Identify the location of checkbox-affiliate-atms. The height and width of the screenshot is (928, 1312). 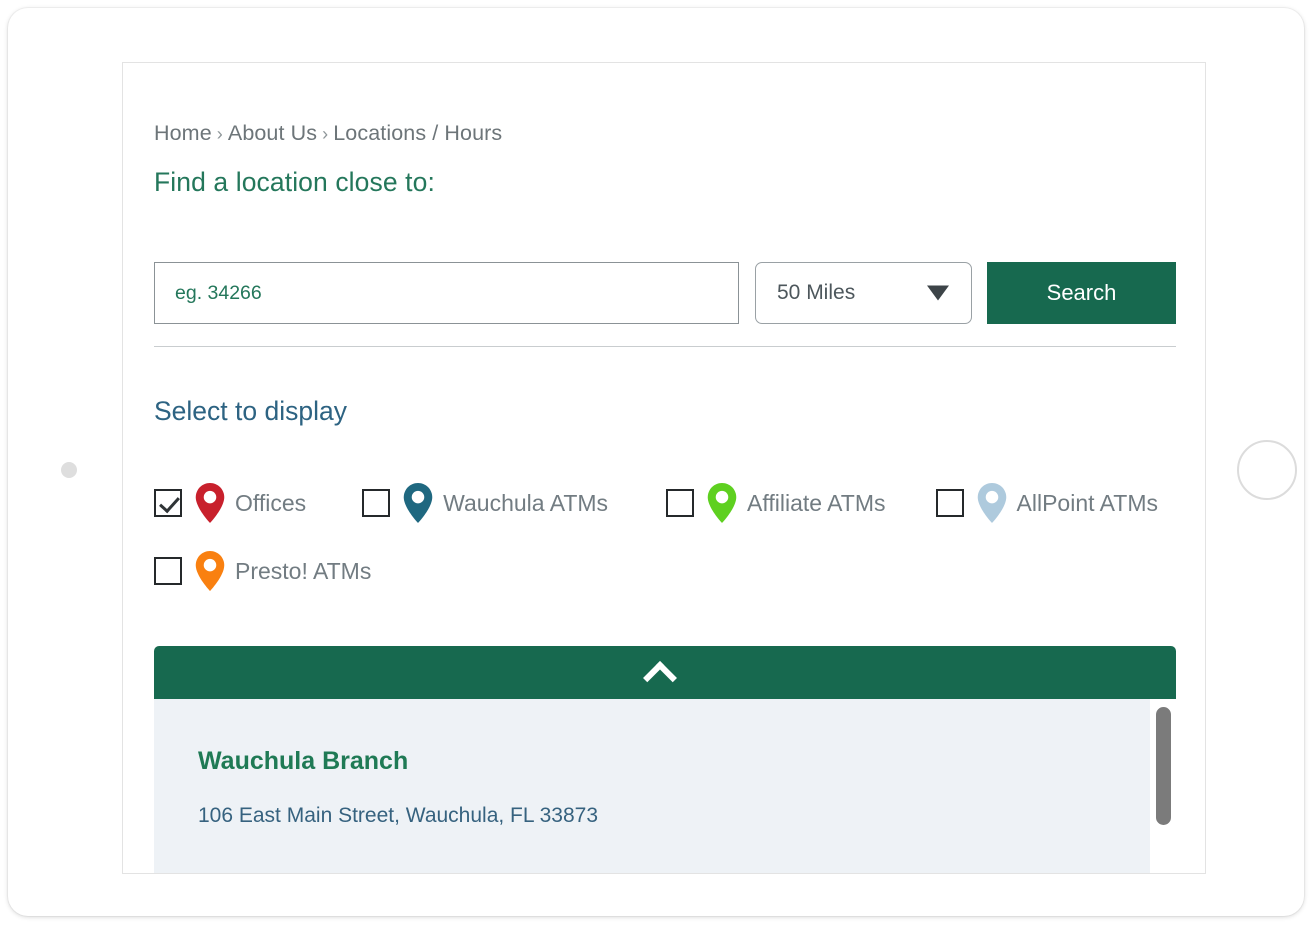
(680, 503).